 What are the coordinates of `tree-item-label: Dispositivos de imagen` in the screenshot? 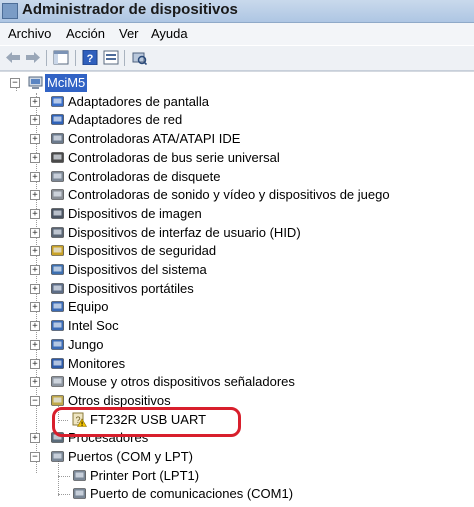 It's located at (135, 213).